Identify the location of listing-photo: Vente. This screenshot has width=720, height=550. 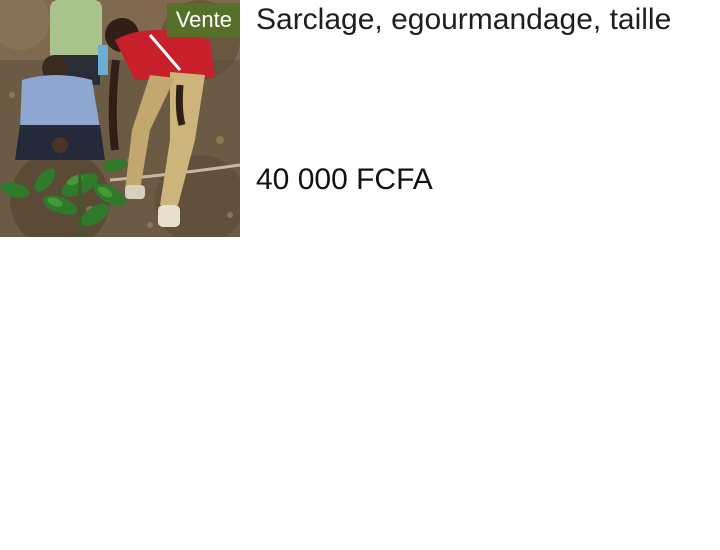
(120, 118).